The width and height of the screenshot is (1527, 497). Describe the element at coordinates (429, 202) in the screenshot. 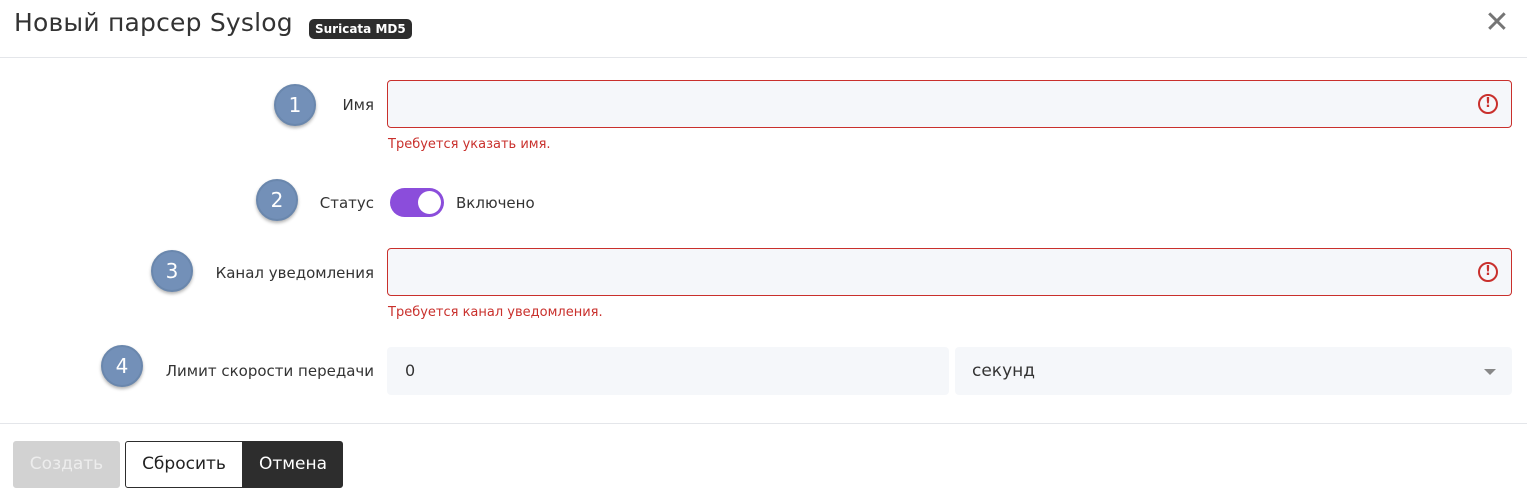

I see `toggle-knob` at that location.